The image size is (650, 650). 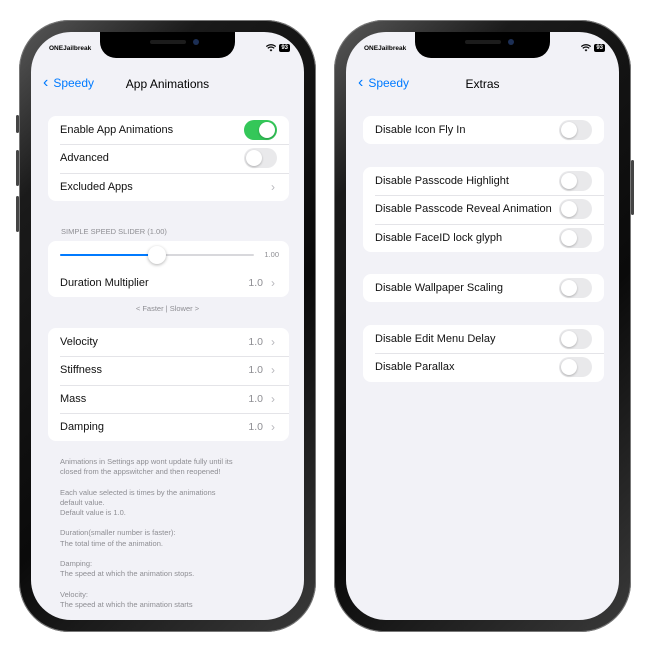 What do you see at coordinates (74, 594) in the screenshot?
I see `footer-line: Velocity:` at bounding box center [74, 594].